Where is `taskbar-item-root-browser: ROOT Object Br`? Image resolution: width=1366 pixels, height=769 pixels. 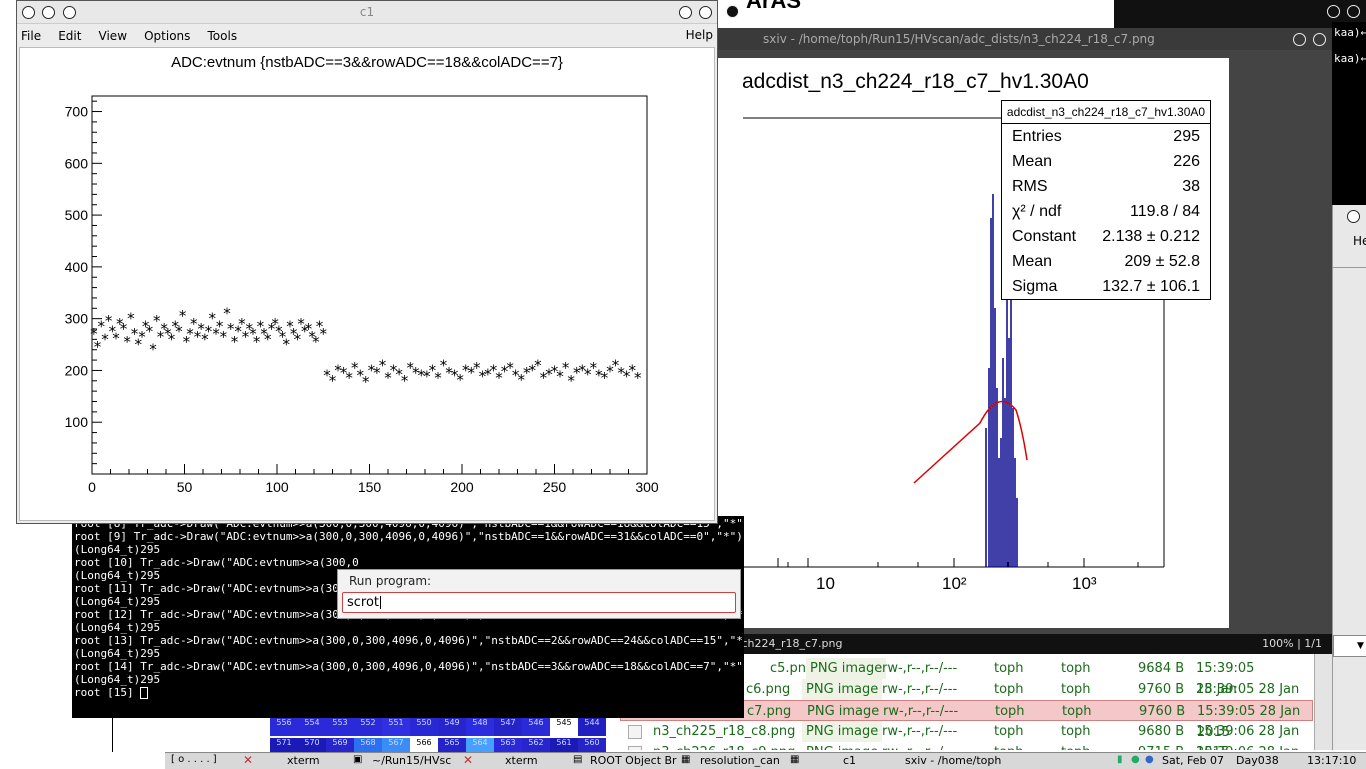
taskbar-item-root-browser: ROOT Object Br is located at coordinates (633, 760).